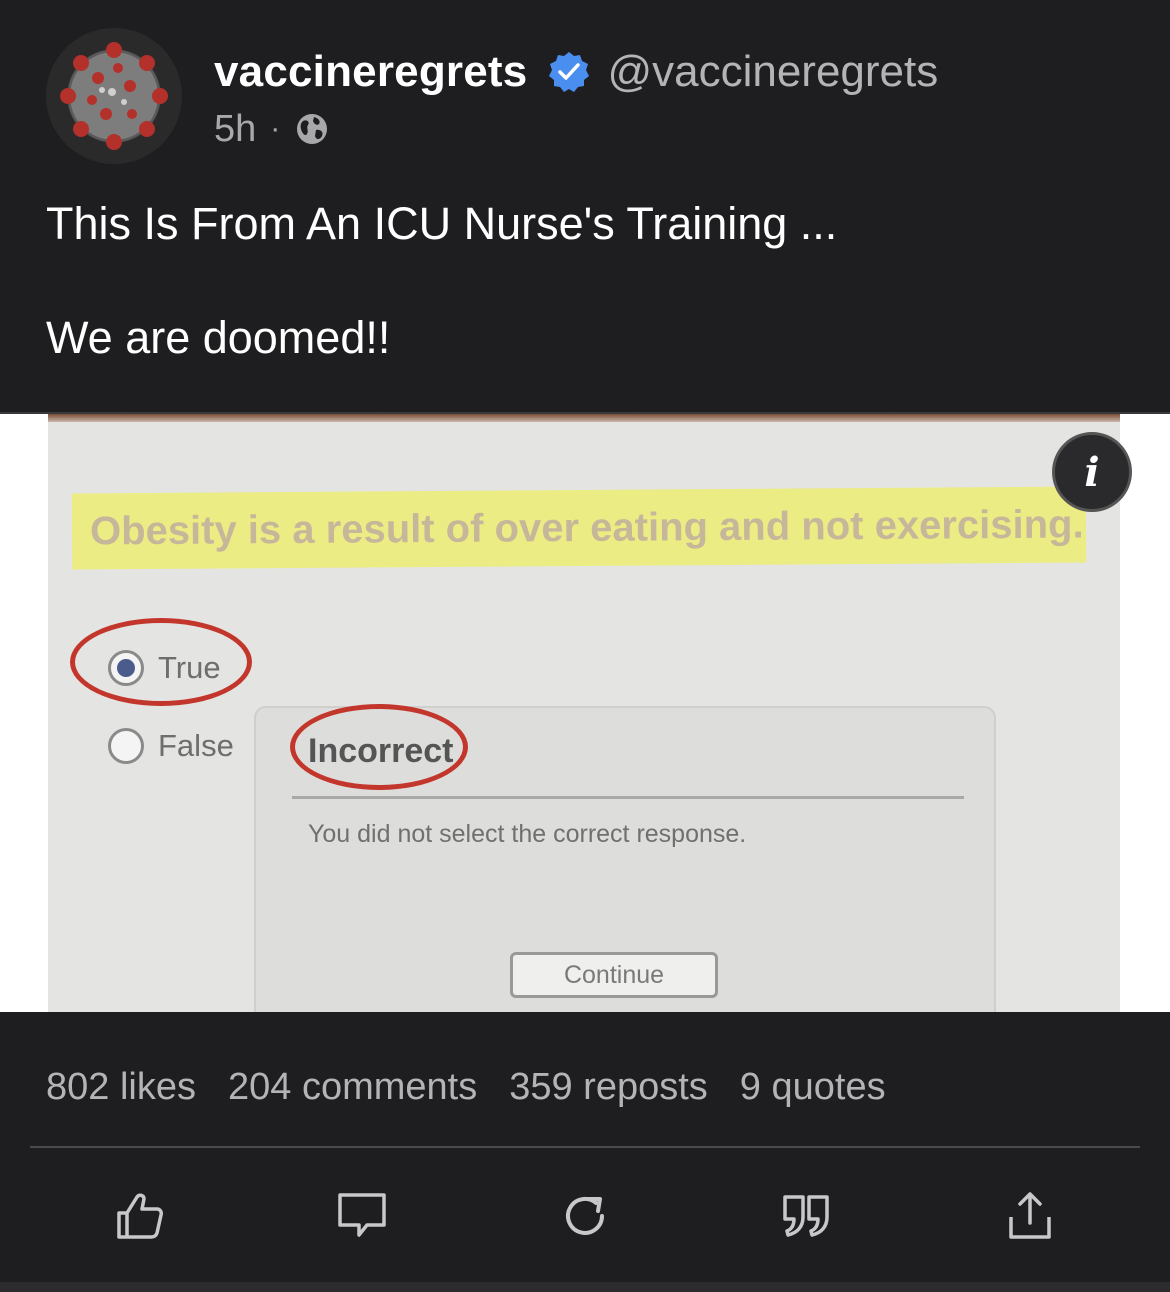  I want to click on share-button, so click(1030, 1216).